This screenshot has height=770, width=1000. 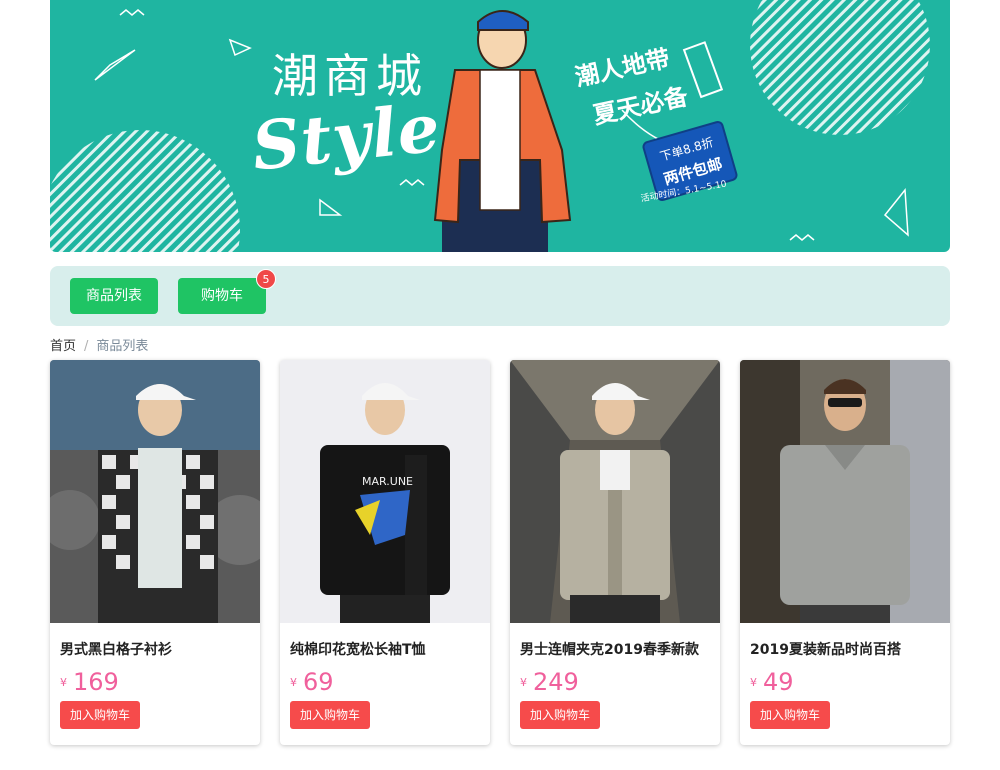 What do you see at coordinates (318, 682) in the screenshot?
I see `price-value: 69` at bounding box center [318, 682].